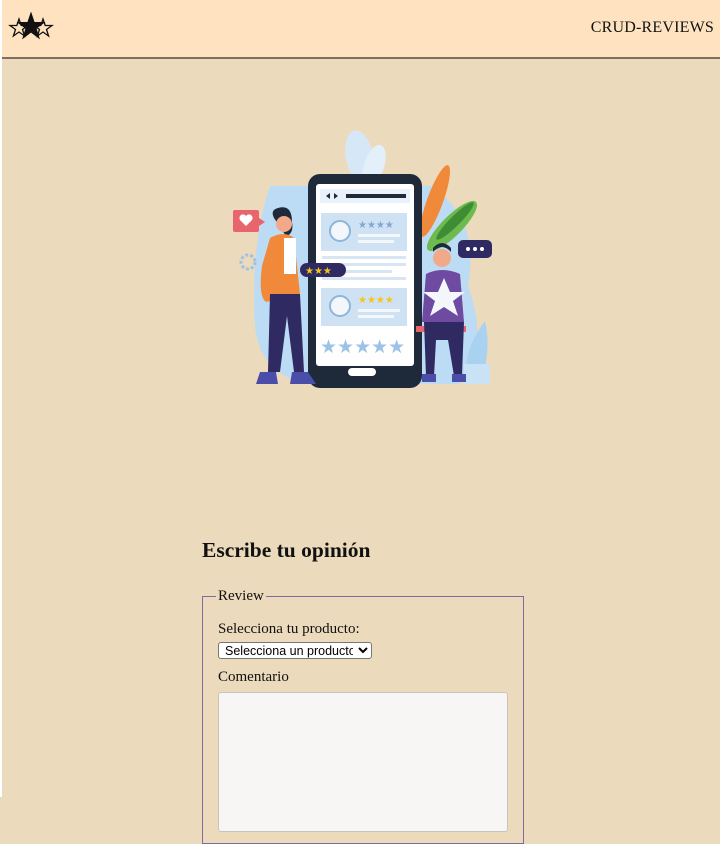  What do you see at coordinates (295, 650) in the screenshot?
I see `product-select: Selecciona un producto` at bounding box center [295, 650].